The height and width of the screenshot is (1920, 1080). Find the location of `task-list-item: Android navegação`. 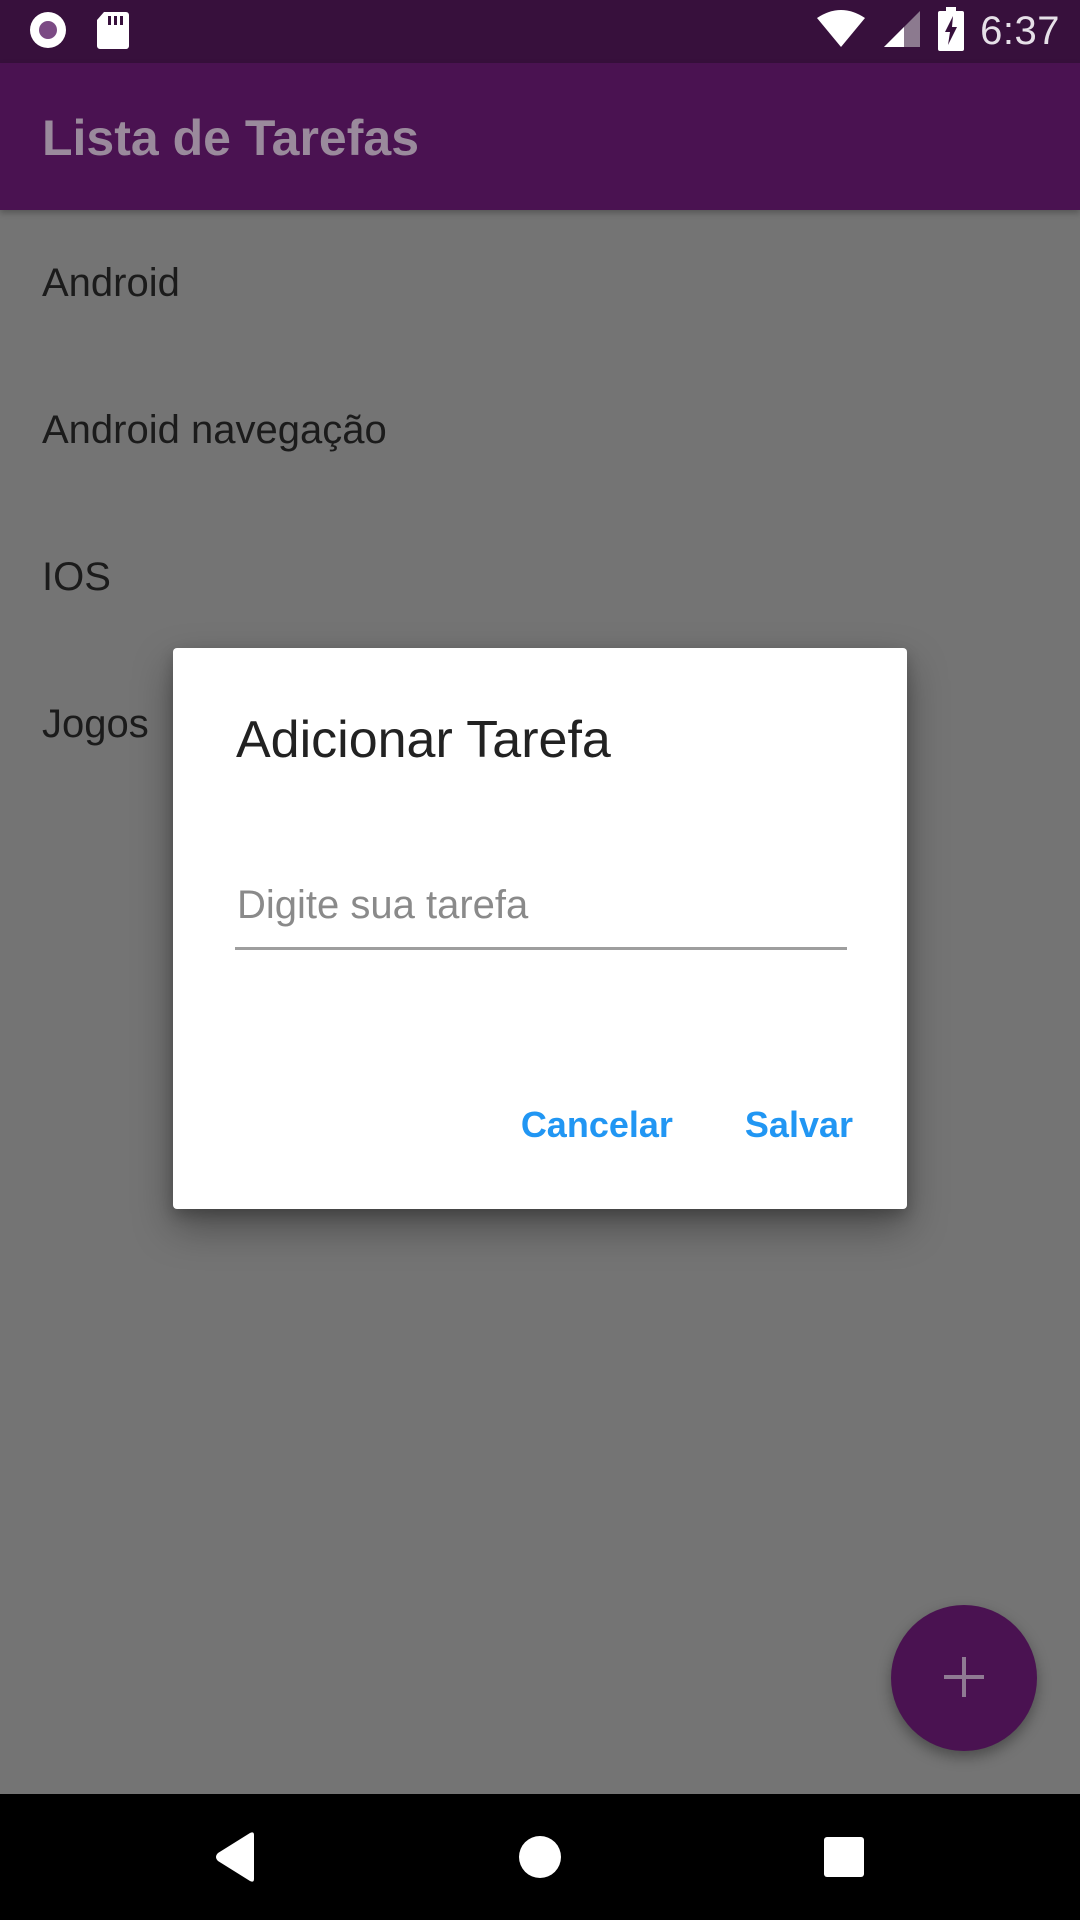

task-list-item: Android navegação is located at coordinates (540, 430).